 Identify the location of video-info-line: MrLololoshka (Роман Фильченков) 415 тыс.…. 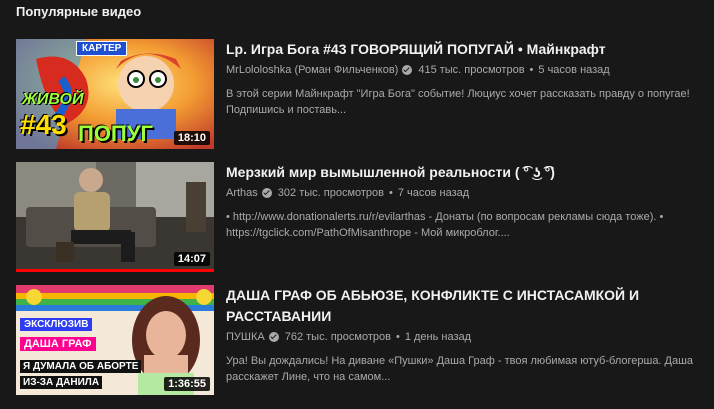
(461, 70).